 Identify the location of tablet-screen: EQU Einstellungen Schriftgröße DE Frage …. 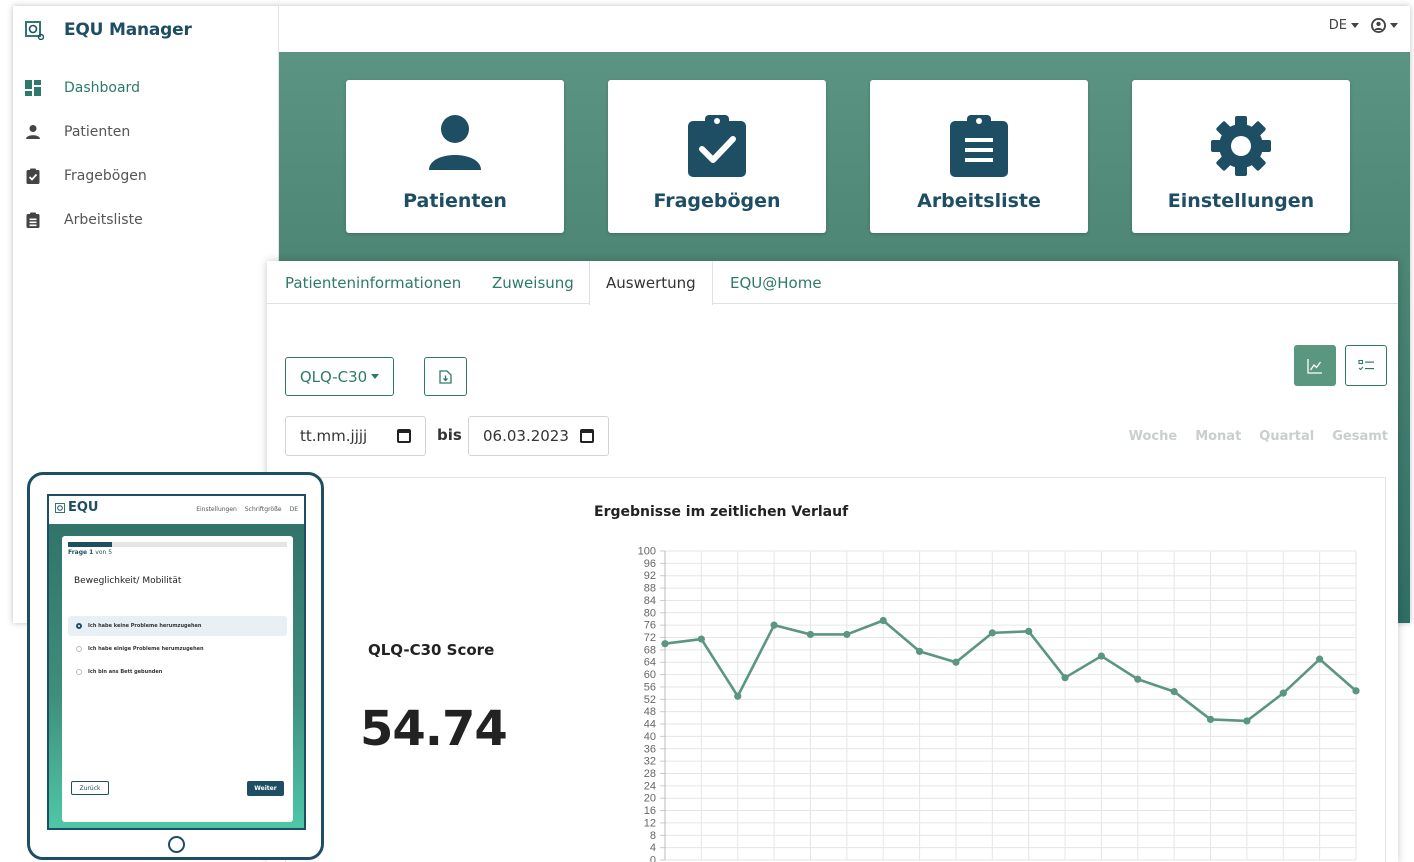
(176, 662).